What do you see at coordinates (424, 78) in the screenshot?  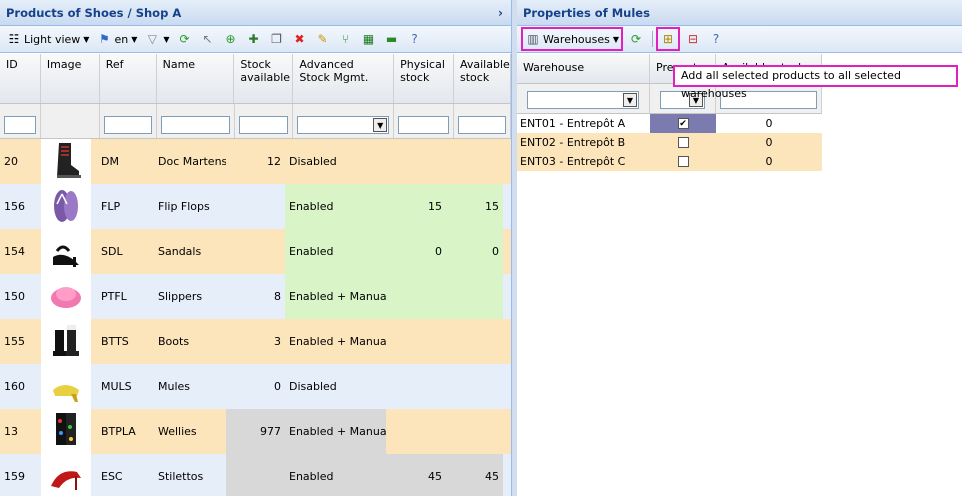 I see `col-header-physical: Physical stock` at bounding box center [424, 78].